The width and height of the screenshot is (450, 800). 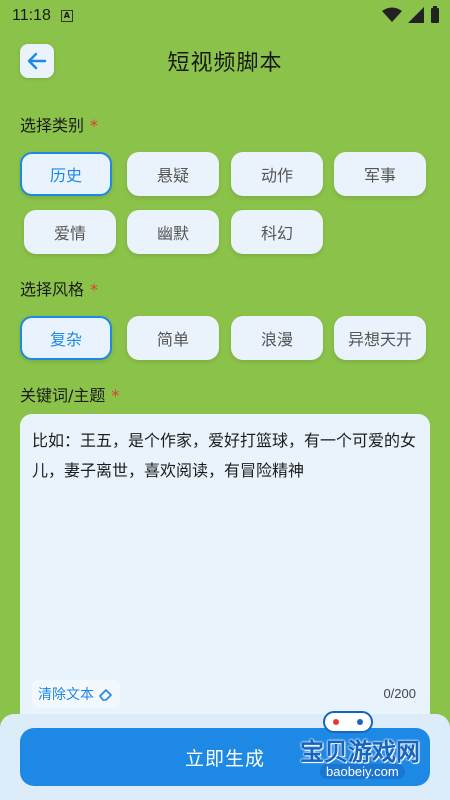 What do you see at coordinates (52, 289) in the screenshot?
I see `style-label-text: 选择风格` at bounding box center [52, 289].